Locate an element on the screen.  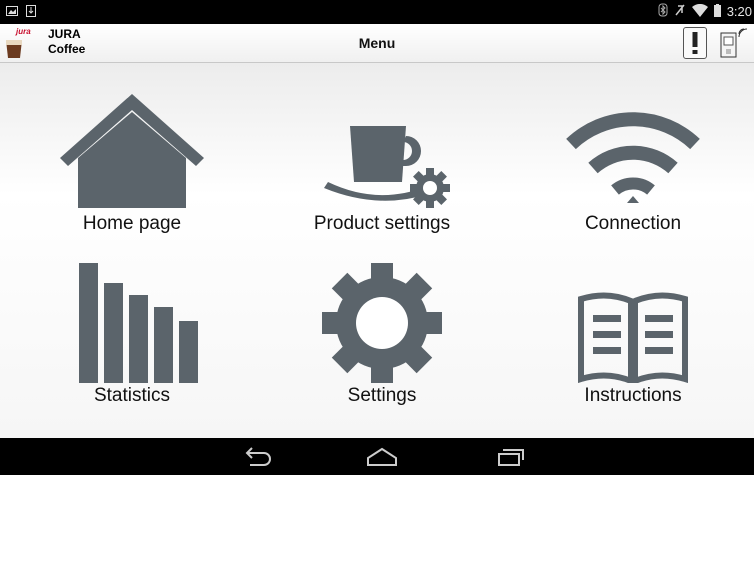
menu-item-label: Connection is located at coordinates (633, 223).